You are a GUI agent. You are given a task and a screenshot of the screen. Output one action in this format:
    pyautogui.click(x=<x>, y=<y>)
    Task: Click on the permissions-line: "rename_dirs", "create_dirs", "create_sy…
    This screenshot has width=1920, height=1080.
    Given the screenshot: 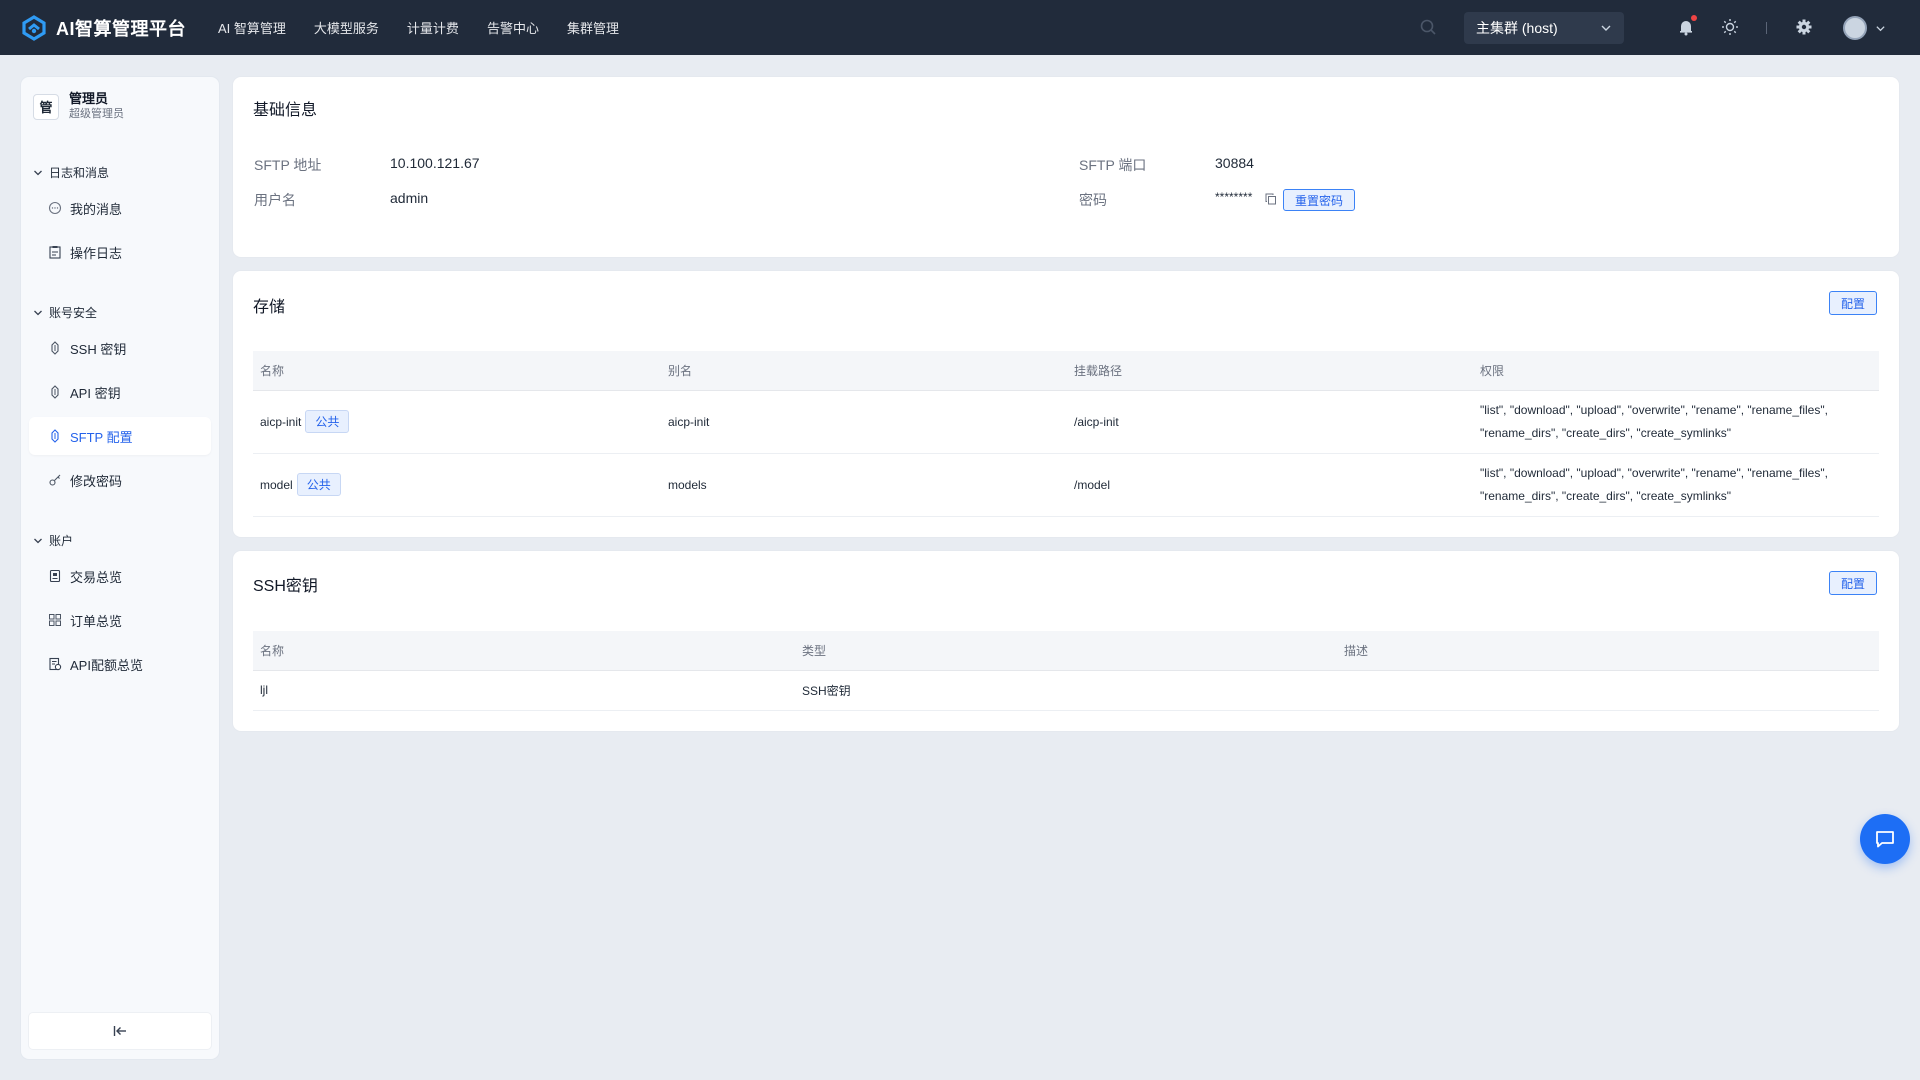 What is the action you would take?
    pyautogui.click(x=1605, y=495)
    